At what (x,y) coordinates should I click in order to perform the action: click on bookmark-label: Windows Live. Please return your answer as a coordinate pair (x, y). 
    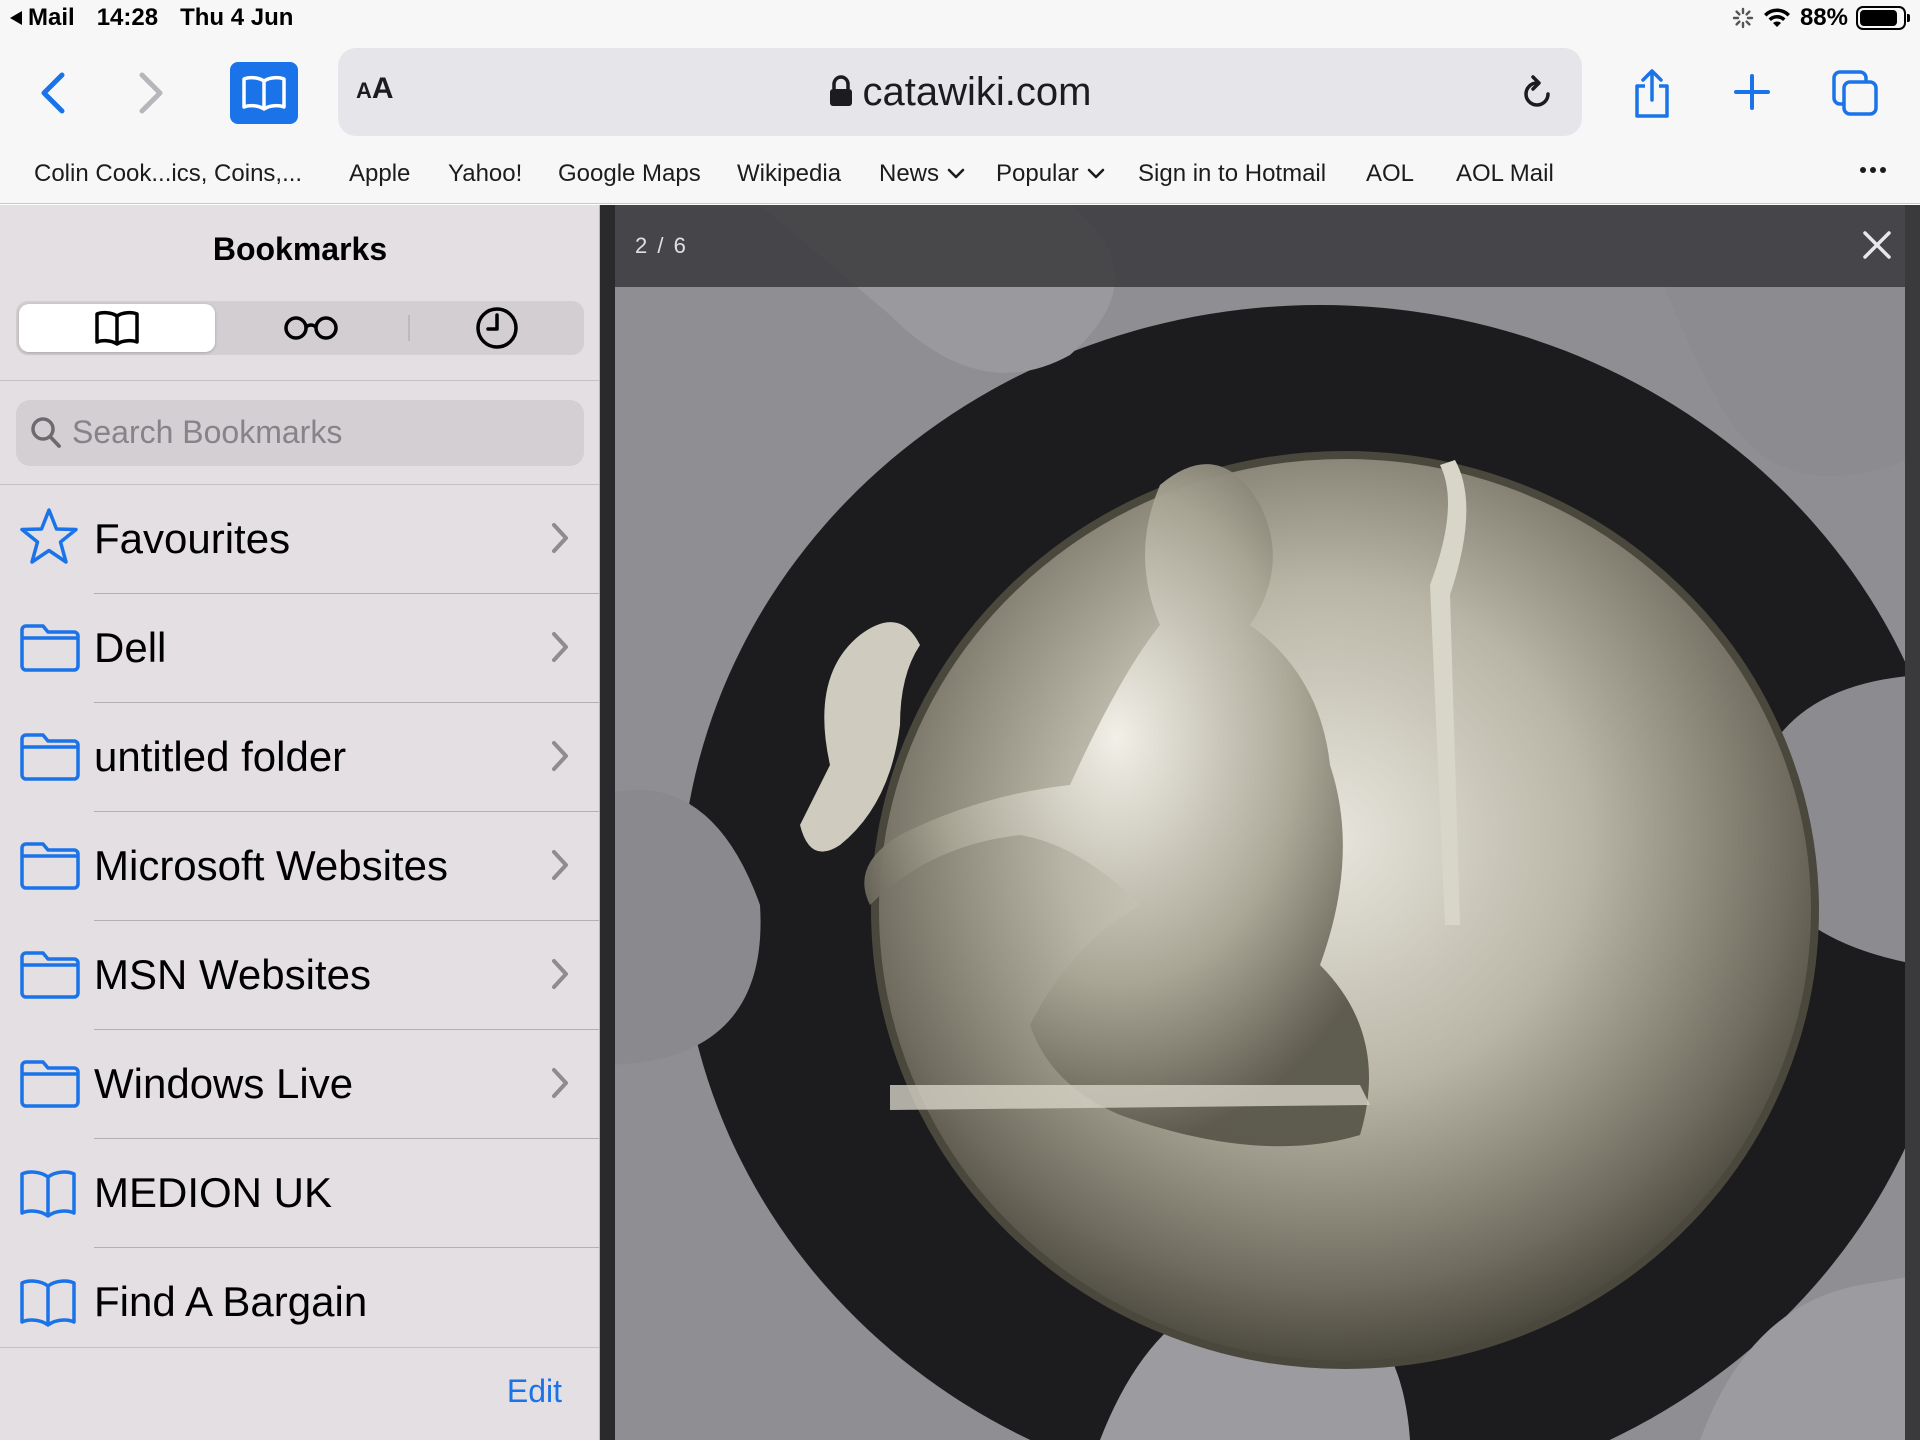
    Looking at the image, I should click on (224, 1083).